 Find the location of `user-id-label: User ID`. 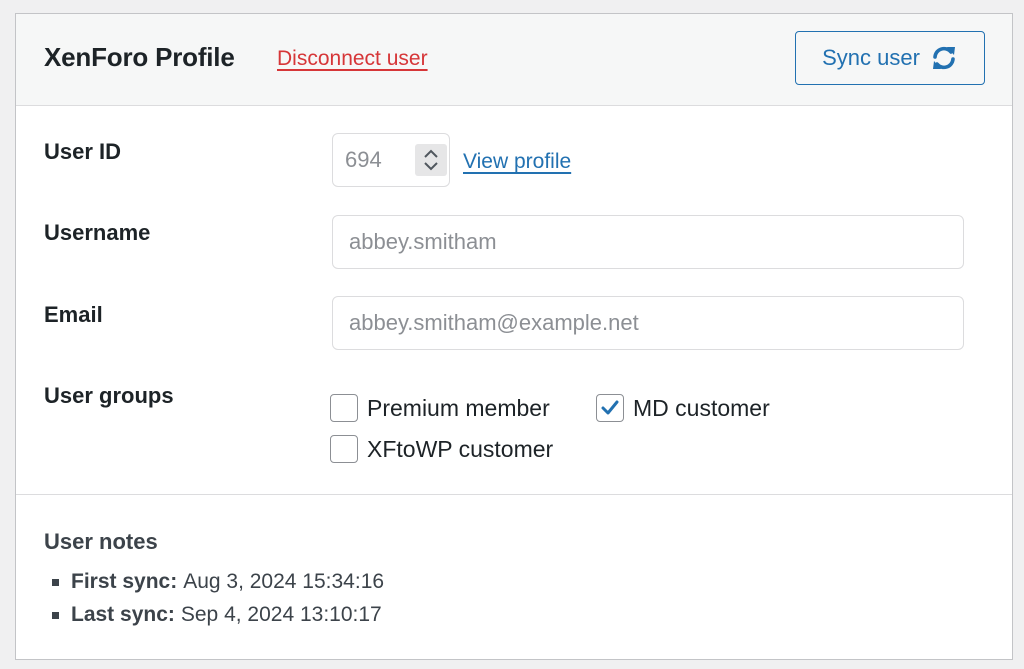

user-id-label: User ID is located at coordinates (83, 151).